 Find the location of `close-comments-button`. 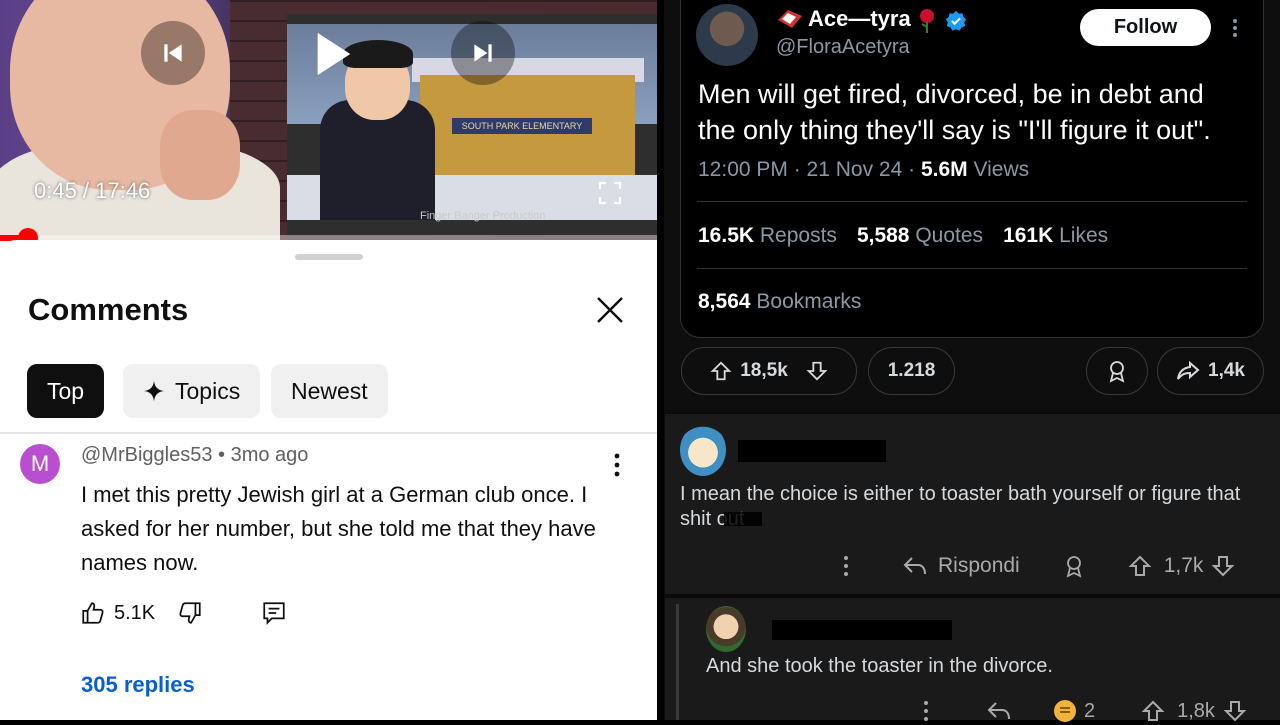

close-comments-button is located at coordinates (610, 310).